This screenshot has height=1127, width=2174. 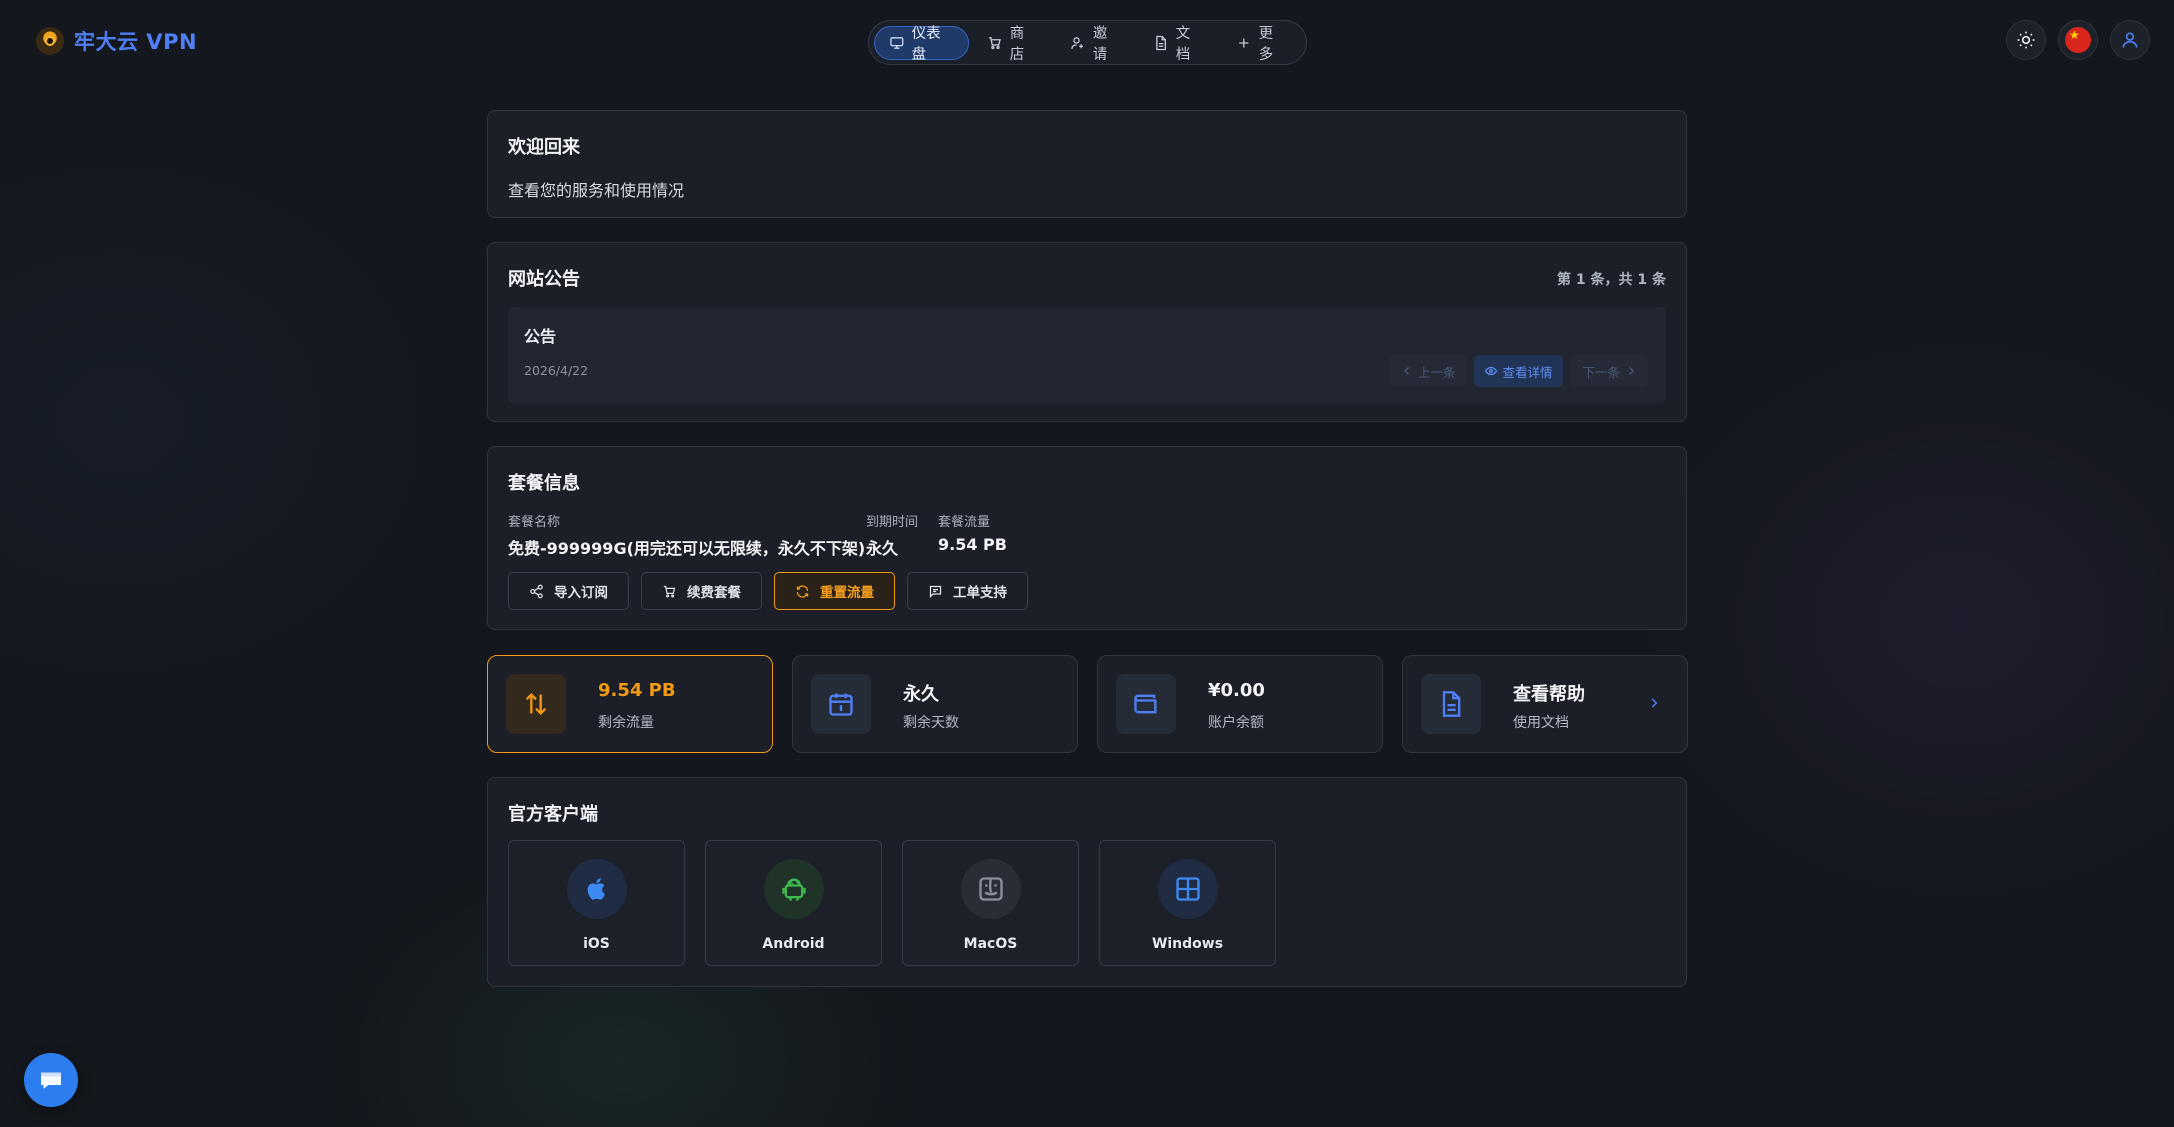 I want to click on stat-label: 账户余额, so click(x=1236, y=723).